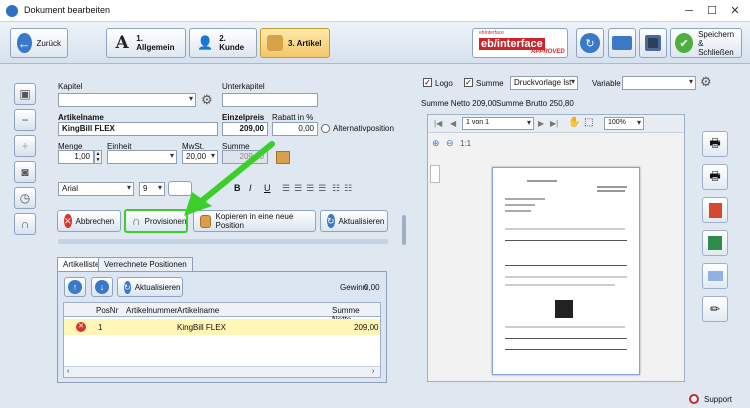  Describe the element at coordinates (222, 327) in the screenshot. I see `table-row: ✕ 1 KingBill FLEX 209,00` at that location.